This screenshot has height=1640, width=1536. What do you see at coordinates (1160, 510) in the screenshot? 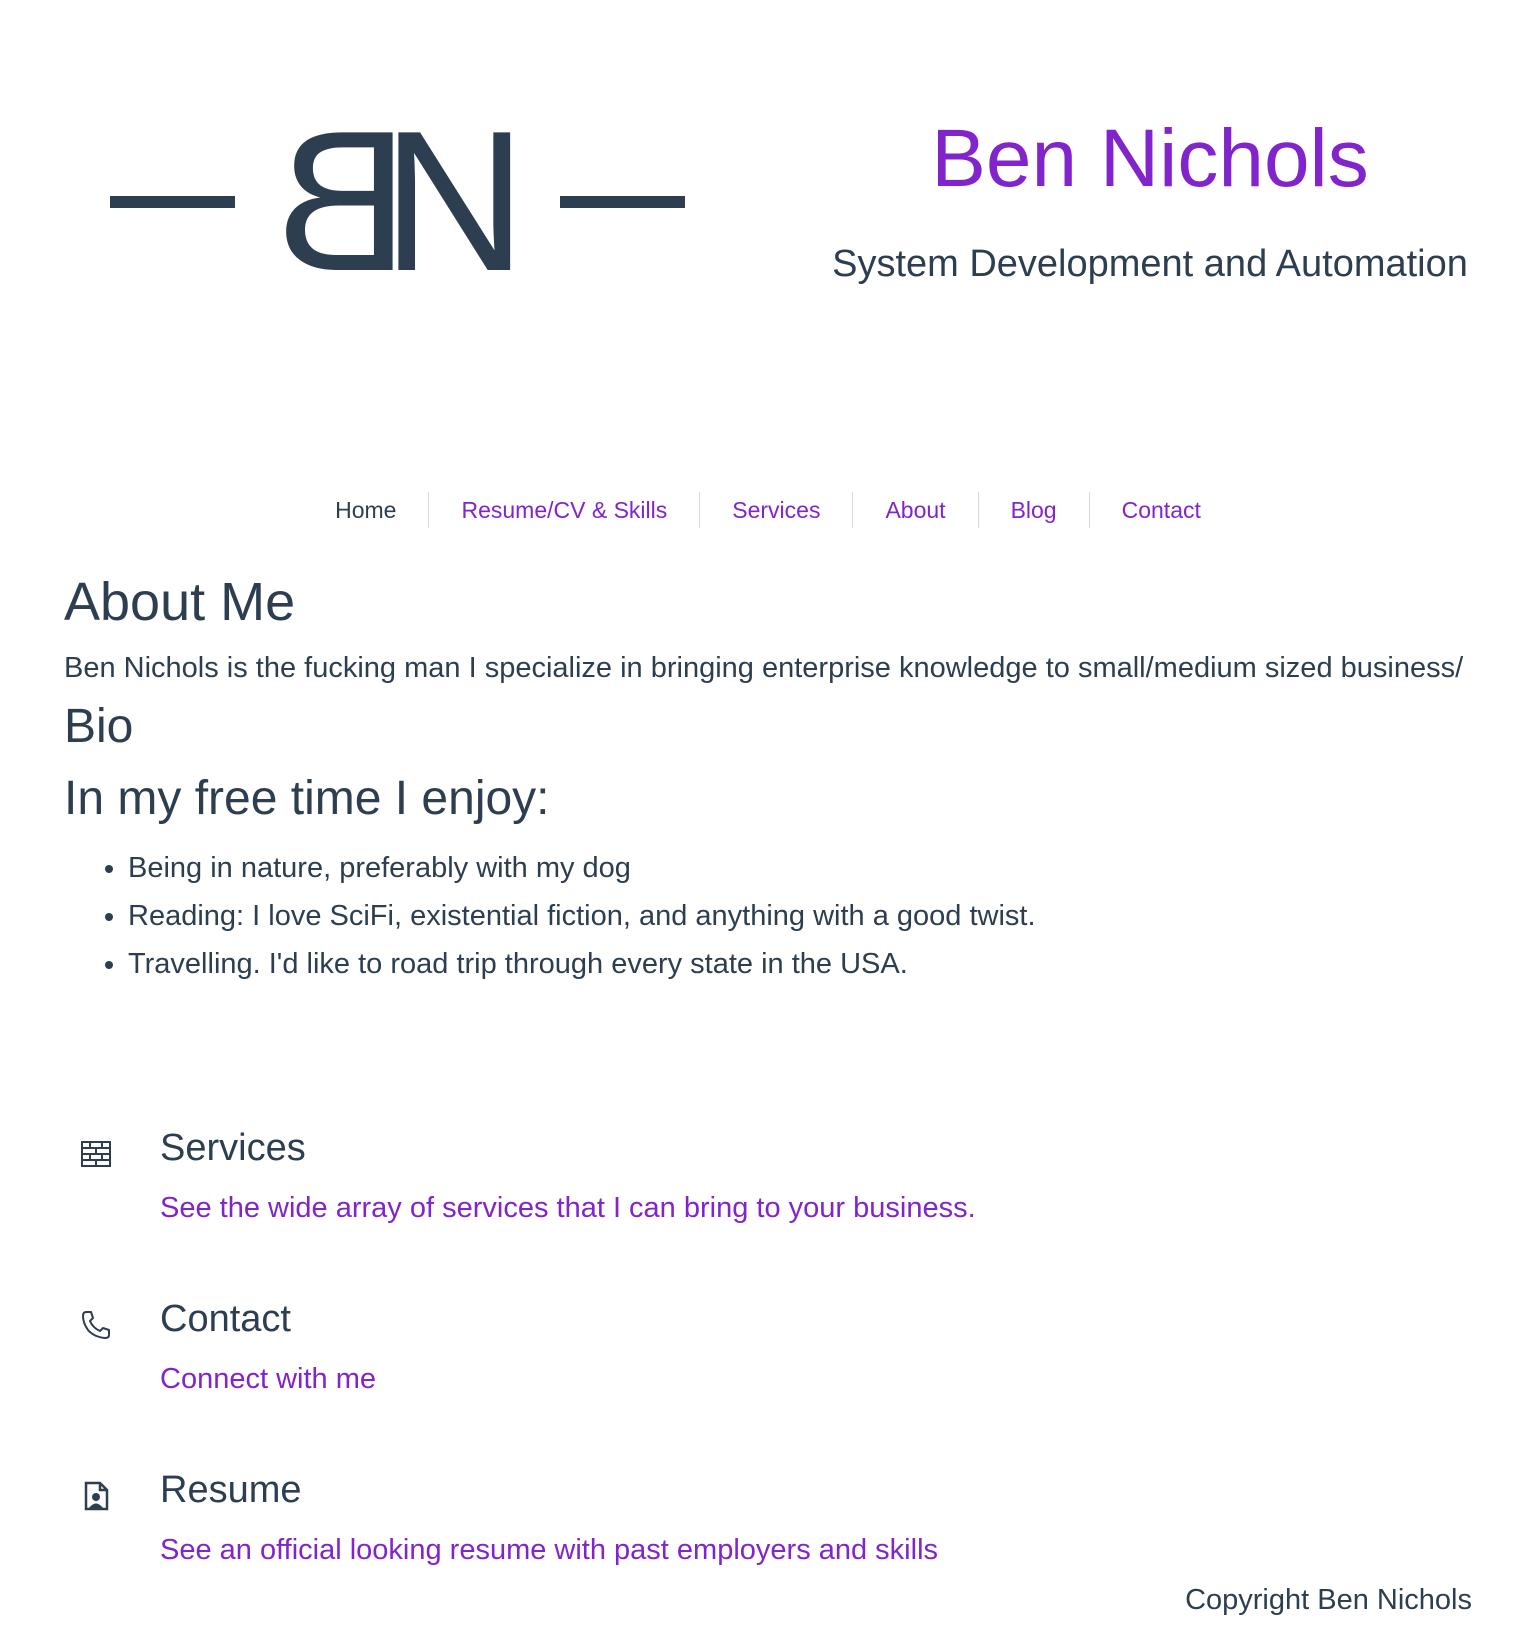
I see `nav-item-contact: Contact` at bounding box center [1160, 510].